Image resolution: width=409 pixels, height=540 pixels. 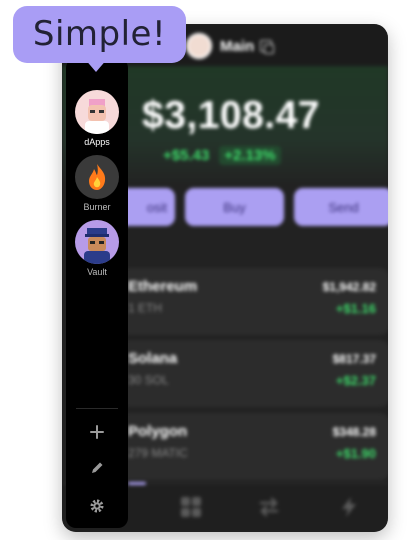 I want to click on send-button: Send, so click(x=341, y=207).